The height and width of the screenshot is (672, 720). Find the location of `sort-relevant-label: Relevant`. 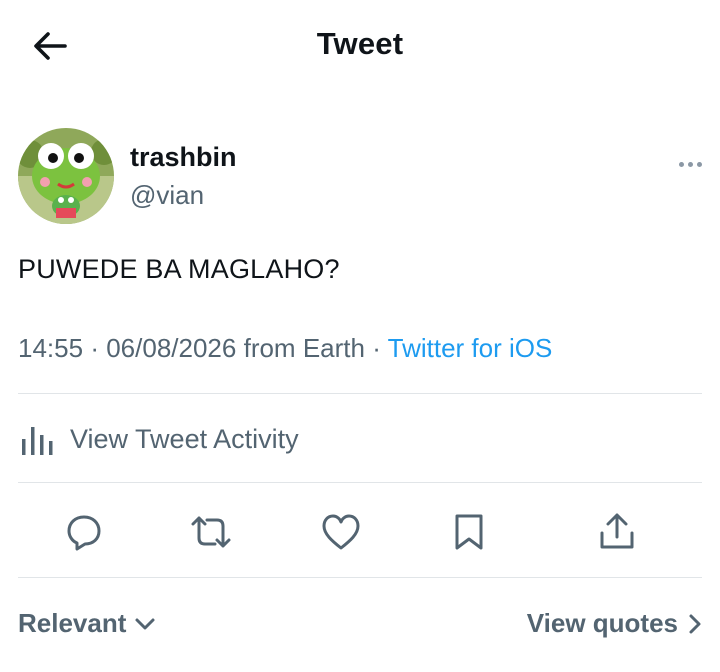

sort-relevant-label: Relevant is located at coordinates (72, 623).